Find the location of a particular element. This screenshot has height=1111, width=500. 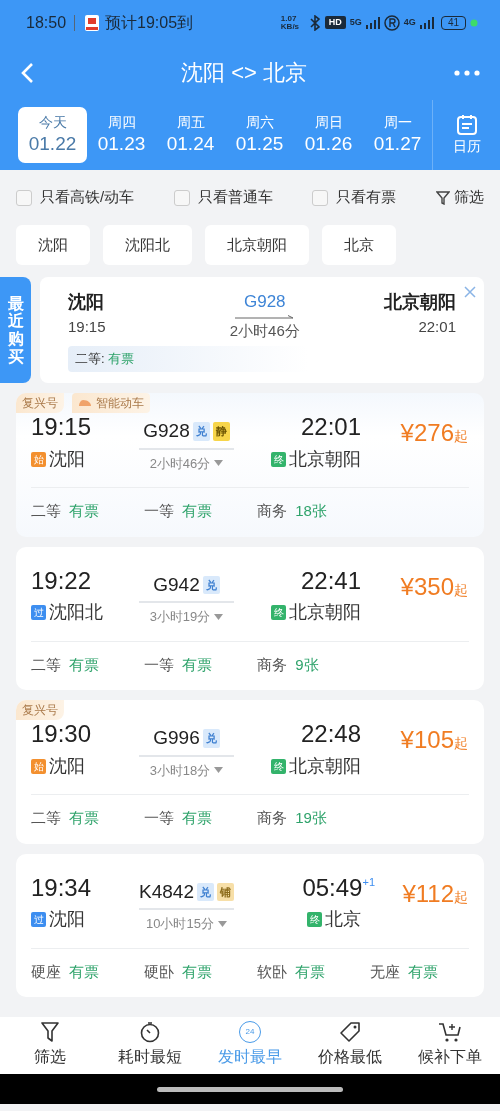

train-badge: 铺 is located at coordinates (225, 891).